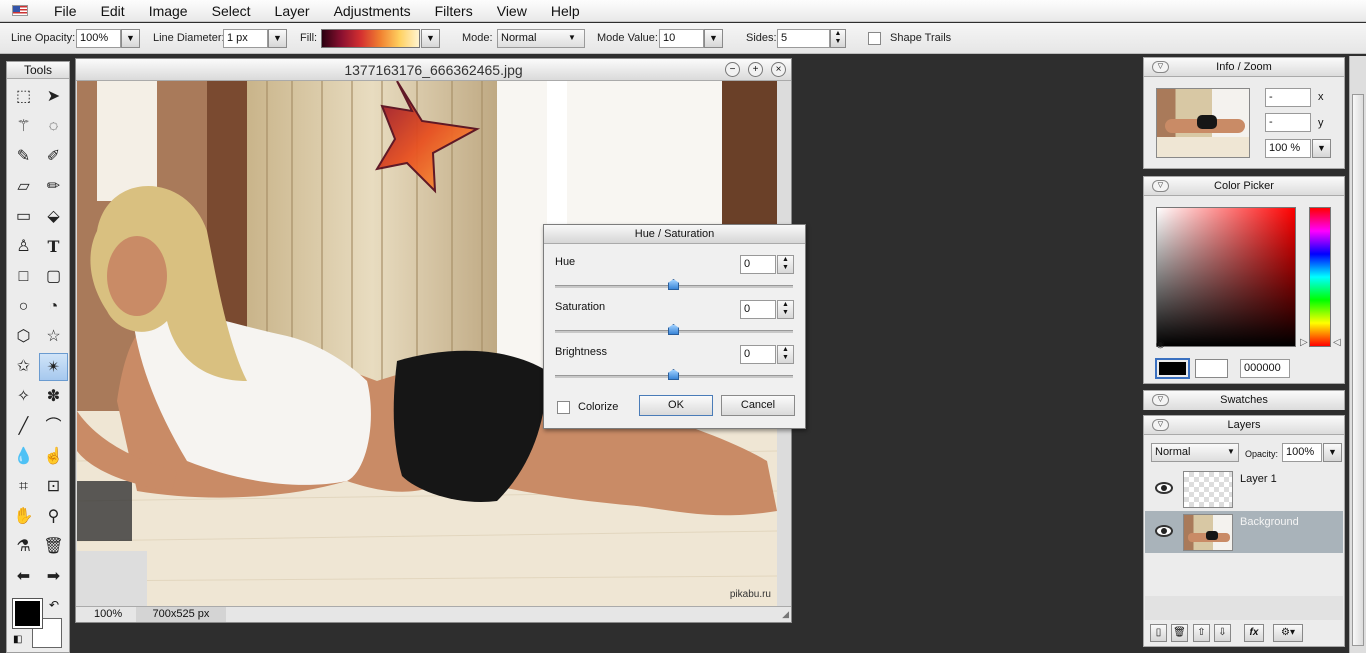 The height and width of the screenshot is (653, 1366). Describe the element at coordinates (758, 309) in the screenshot. I see `saturation-input: 0` at that location.